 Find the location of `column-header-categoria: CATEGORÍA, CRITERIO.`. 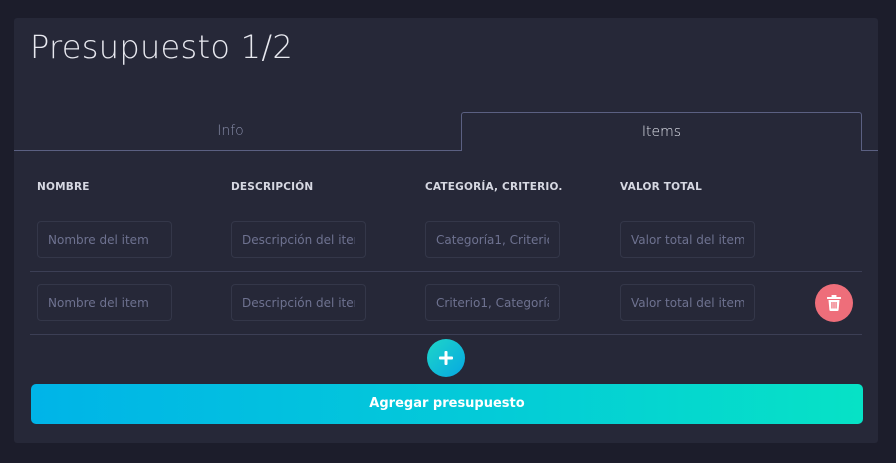

column-header-categoria: CATEGORÍA, CRITERIO. is located at coordinates (494, 187).